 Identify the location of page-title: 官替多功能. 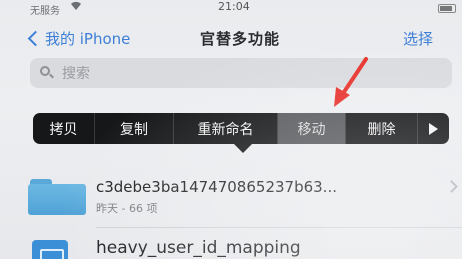
(239, 39).